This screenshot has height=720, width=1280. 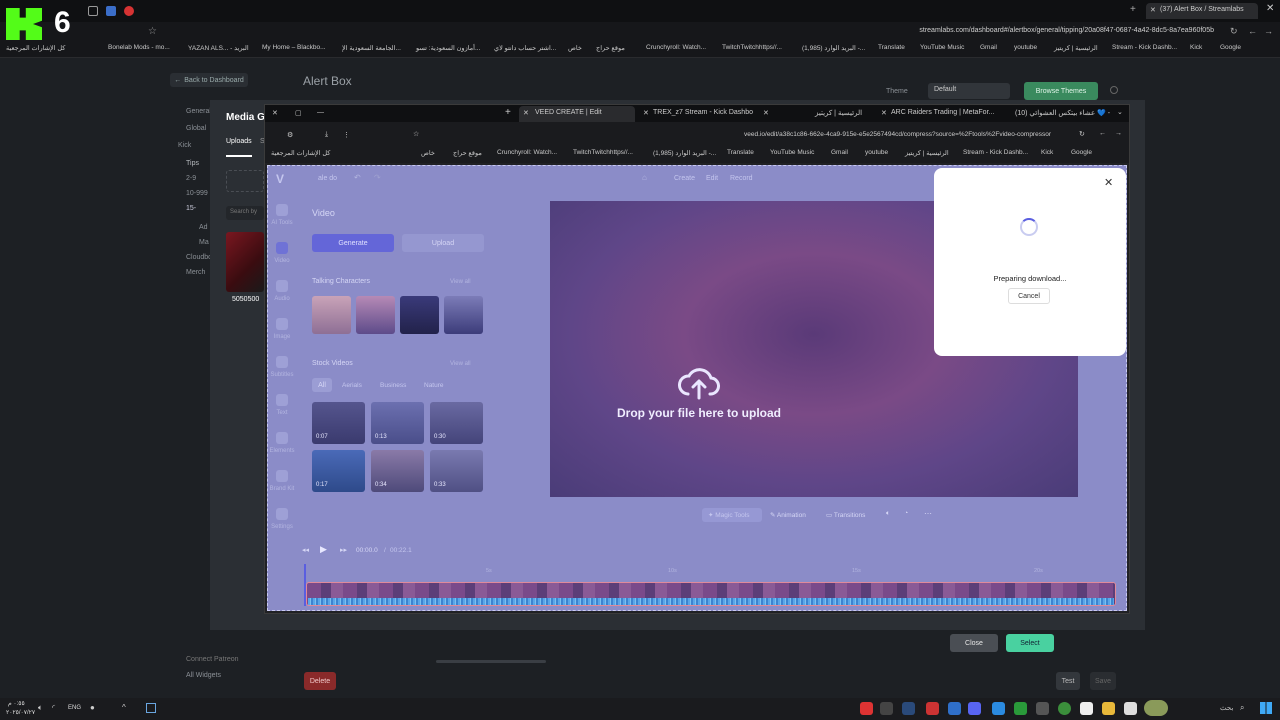 I want to click on sidebar-video: Video, so click(x=282, y=261).